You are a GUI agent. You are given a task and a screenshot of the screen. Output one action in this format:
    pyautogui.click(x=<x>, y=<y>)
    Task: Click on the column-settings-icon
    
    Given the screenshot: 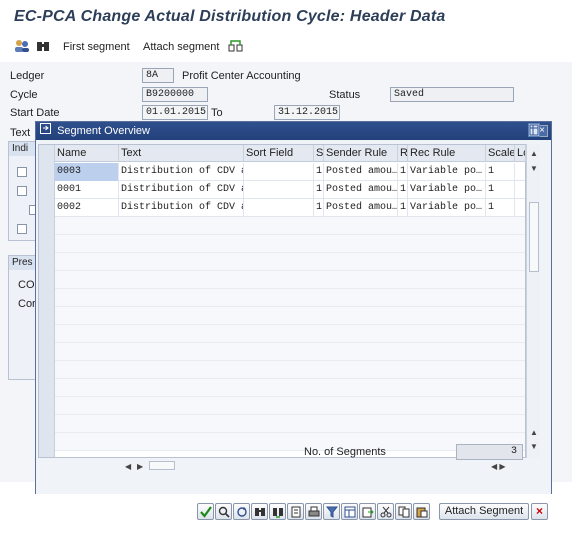 What is the action you would take?
    pyautogui.click(x=534, y=130)
    